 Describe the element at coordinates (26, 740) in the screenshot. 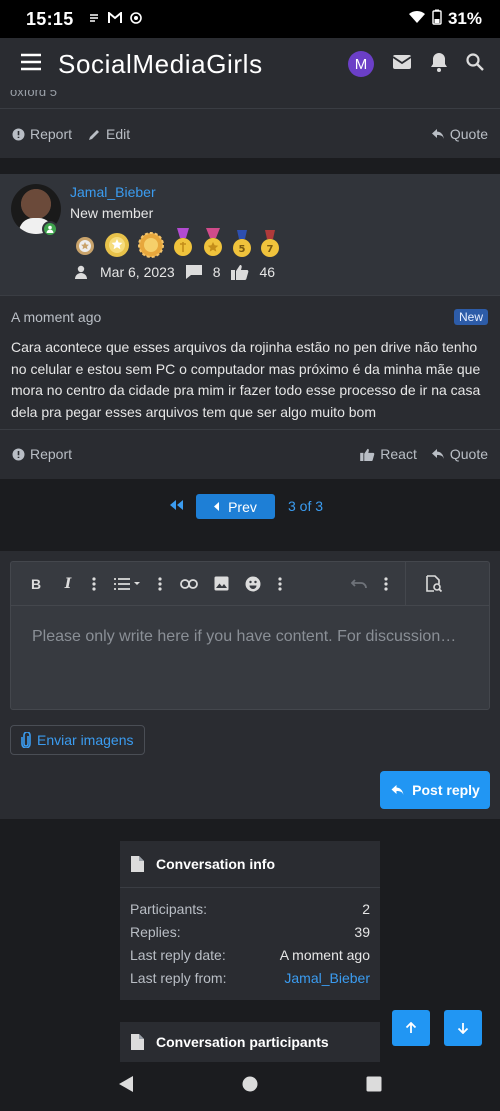

I see `paperclip-icon` at that location.